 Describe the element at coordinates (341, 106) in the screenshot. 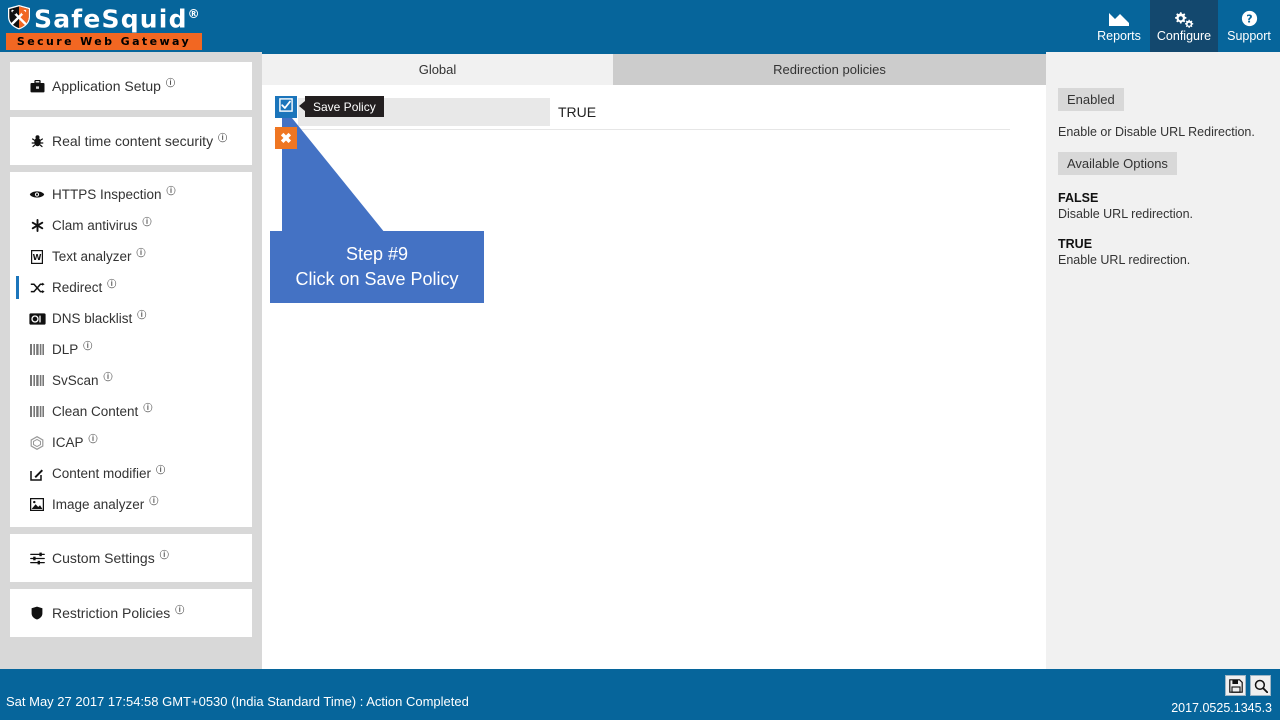

I see `save-policy-tooltip: Save Policy` at that location.